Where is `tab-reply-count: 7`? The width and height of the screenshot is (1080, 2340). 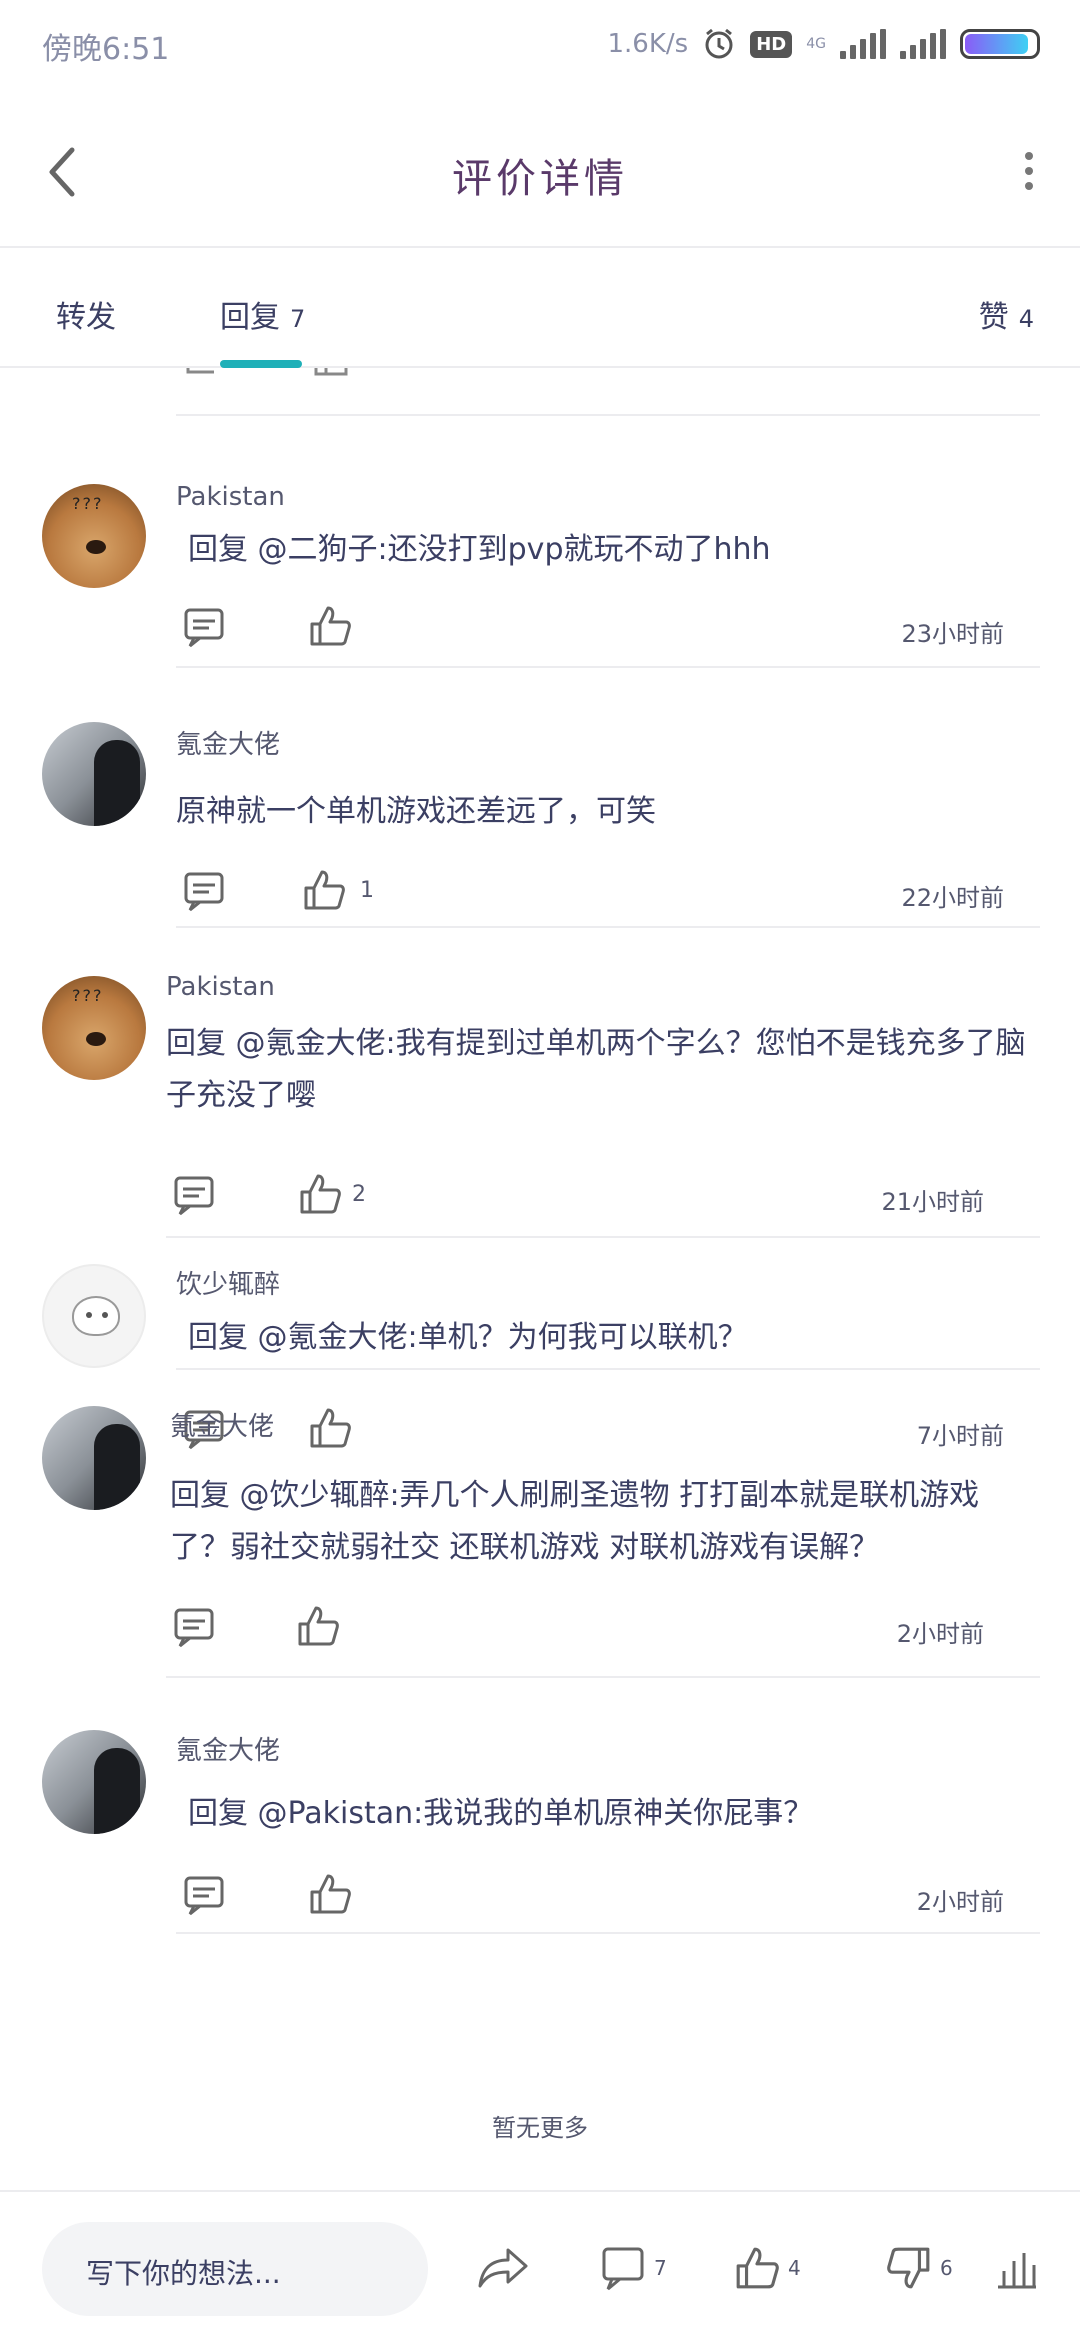
tab-reply-count: 7 is located at coordinates (298, 319).